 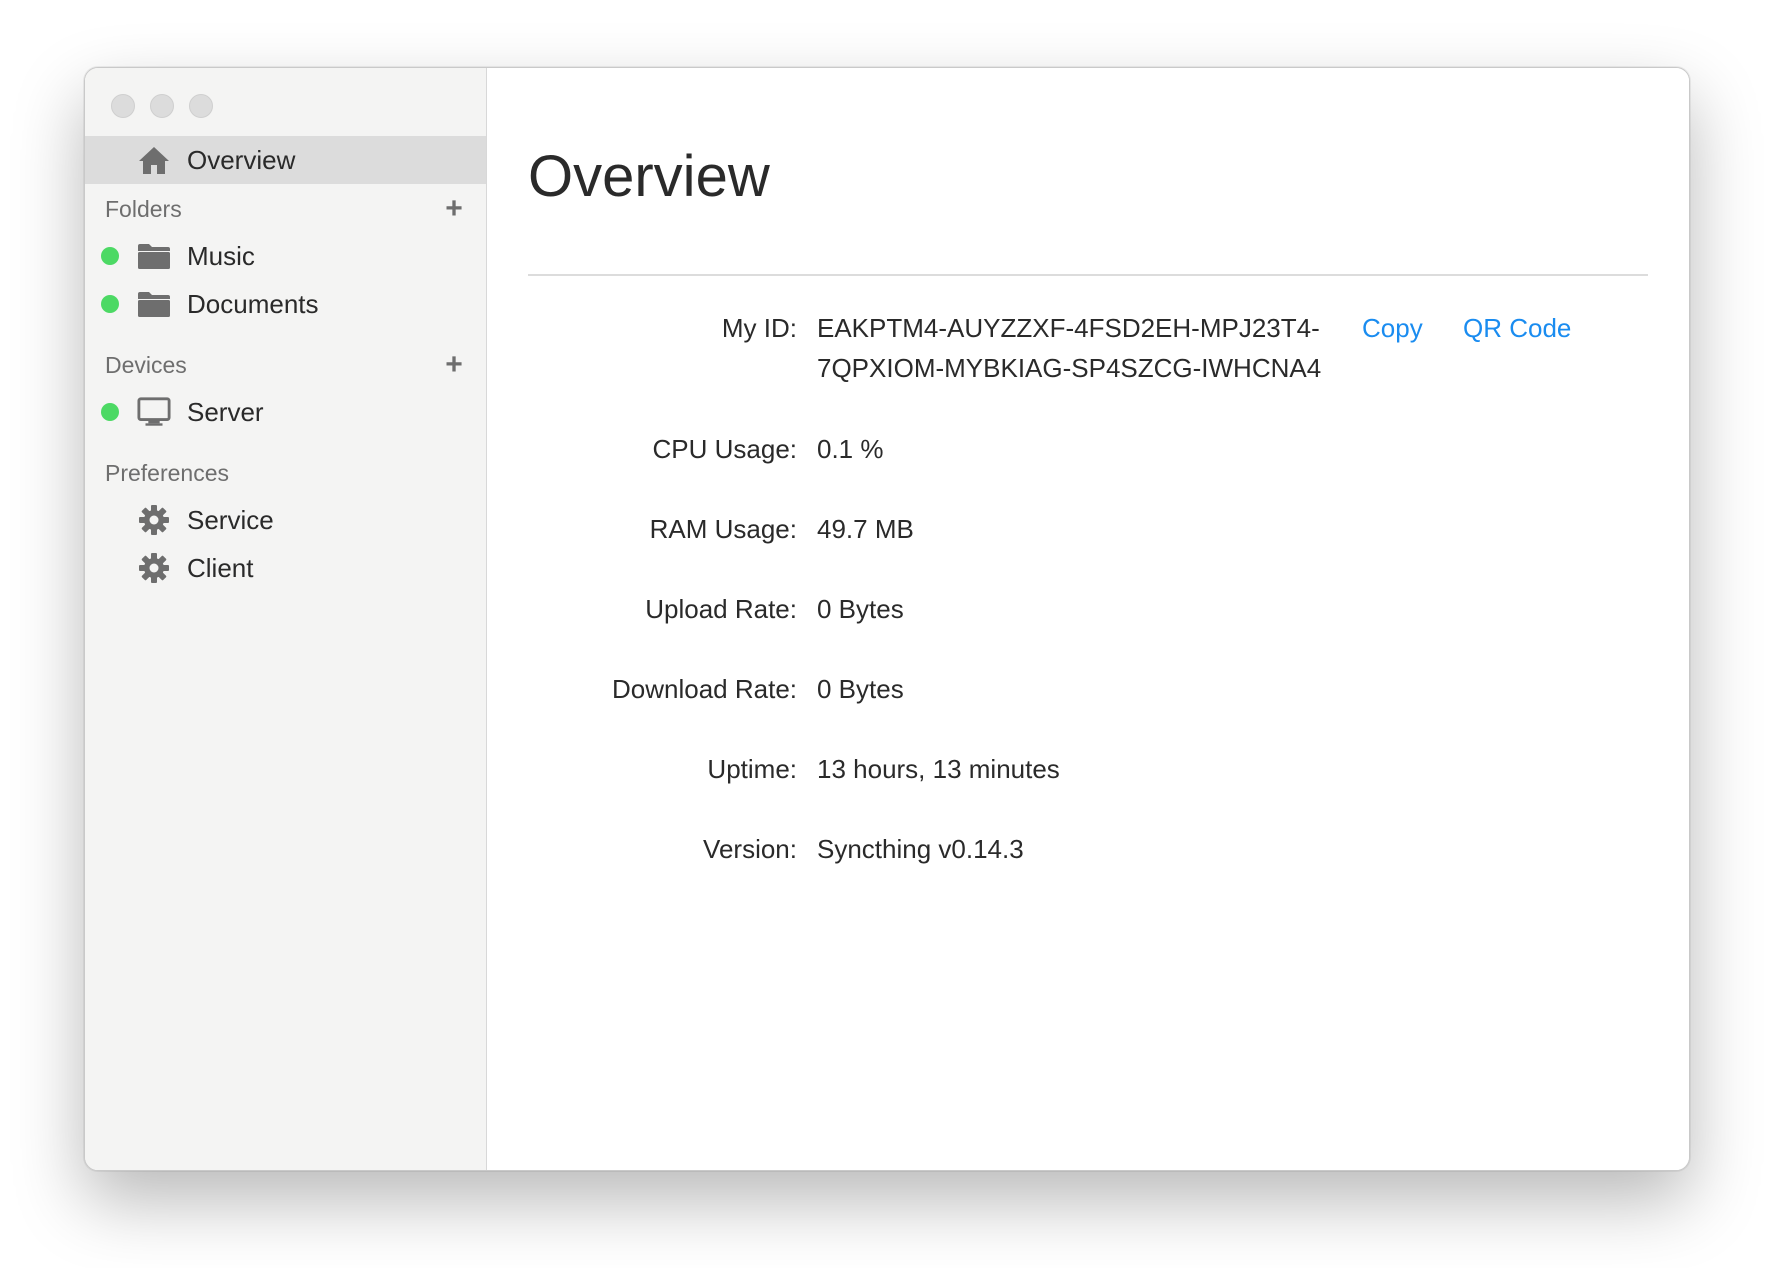 What do you see at coordinates (1088, 275) in the screenshot?
I see `title-divider` at bounding box center [1088, 275].